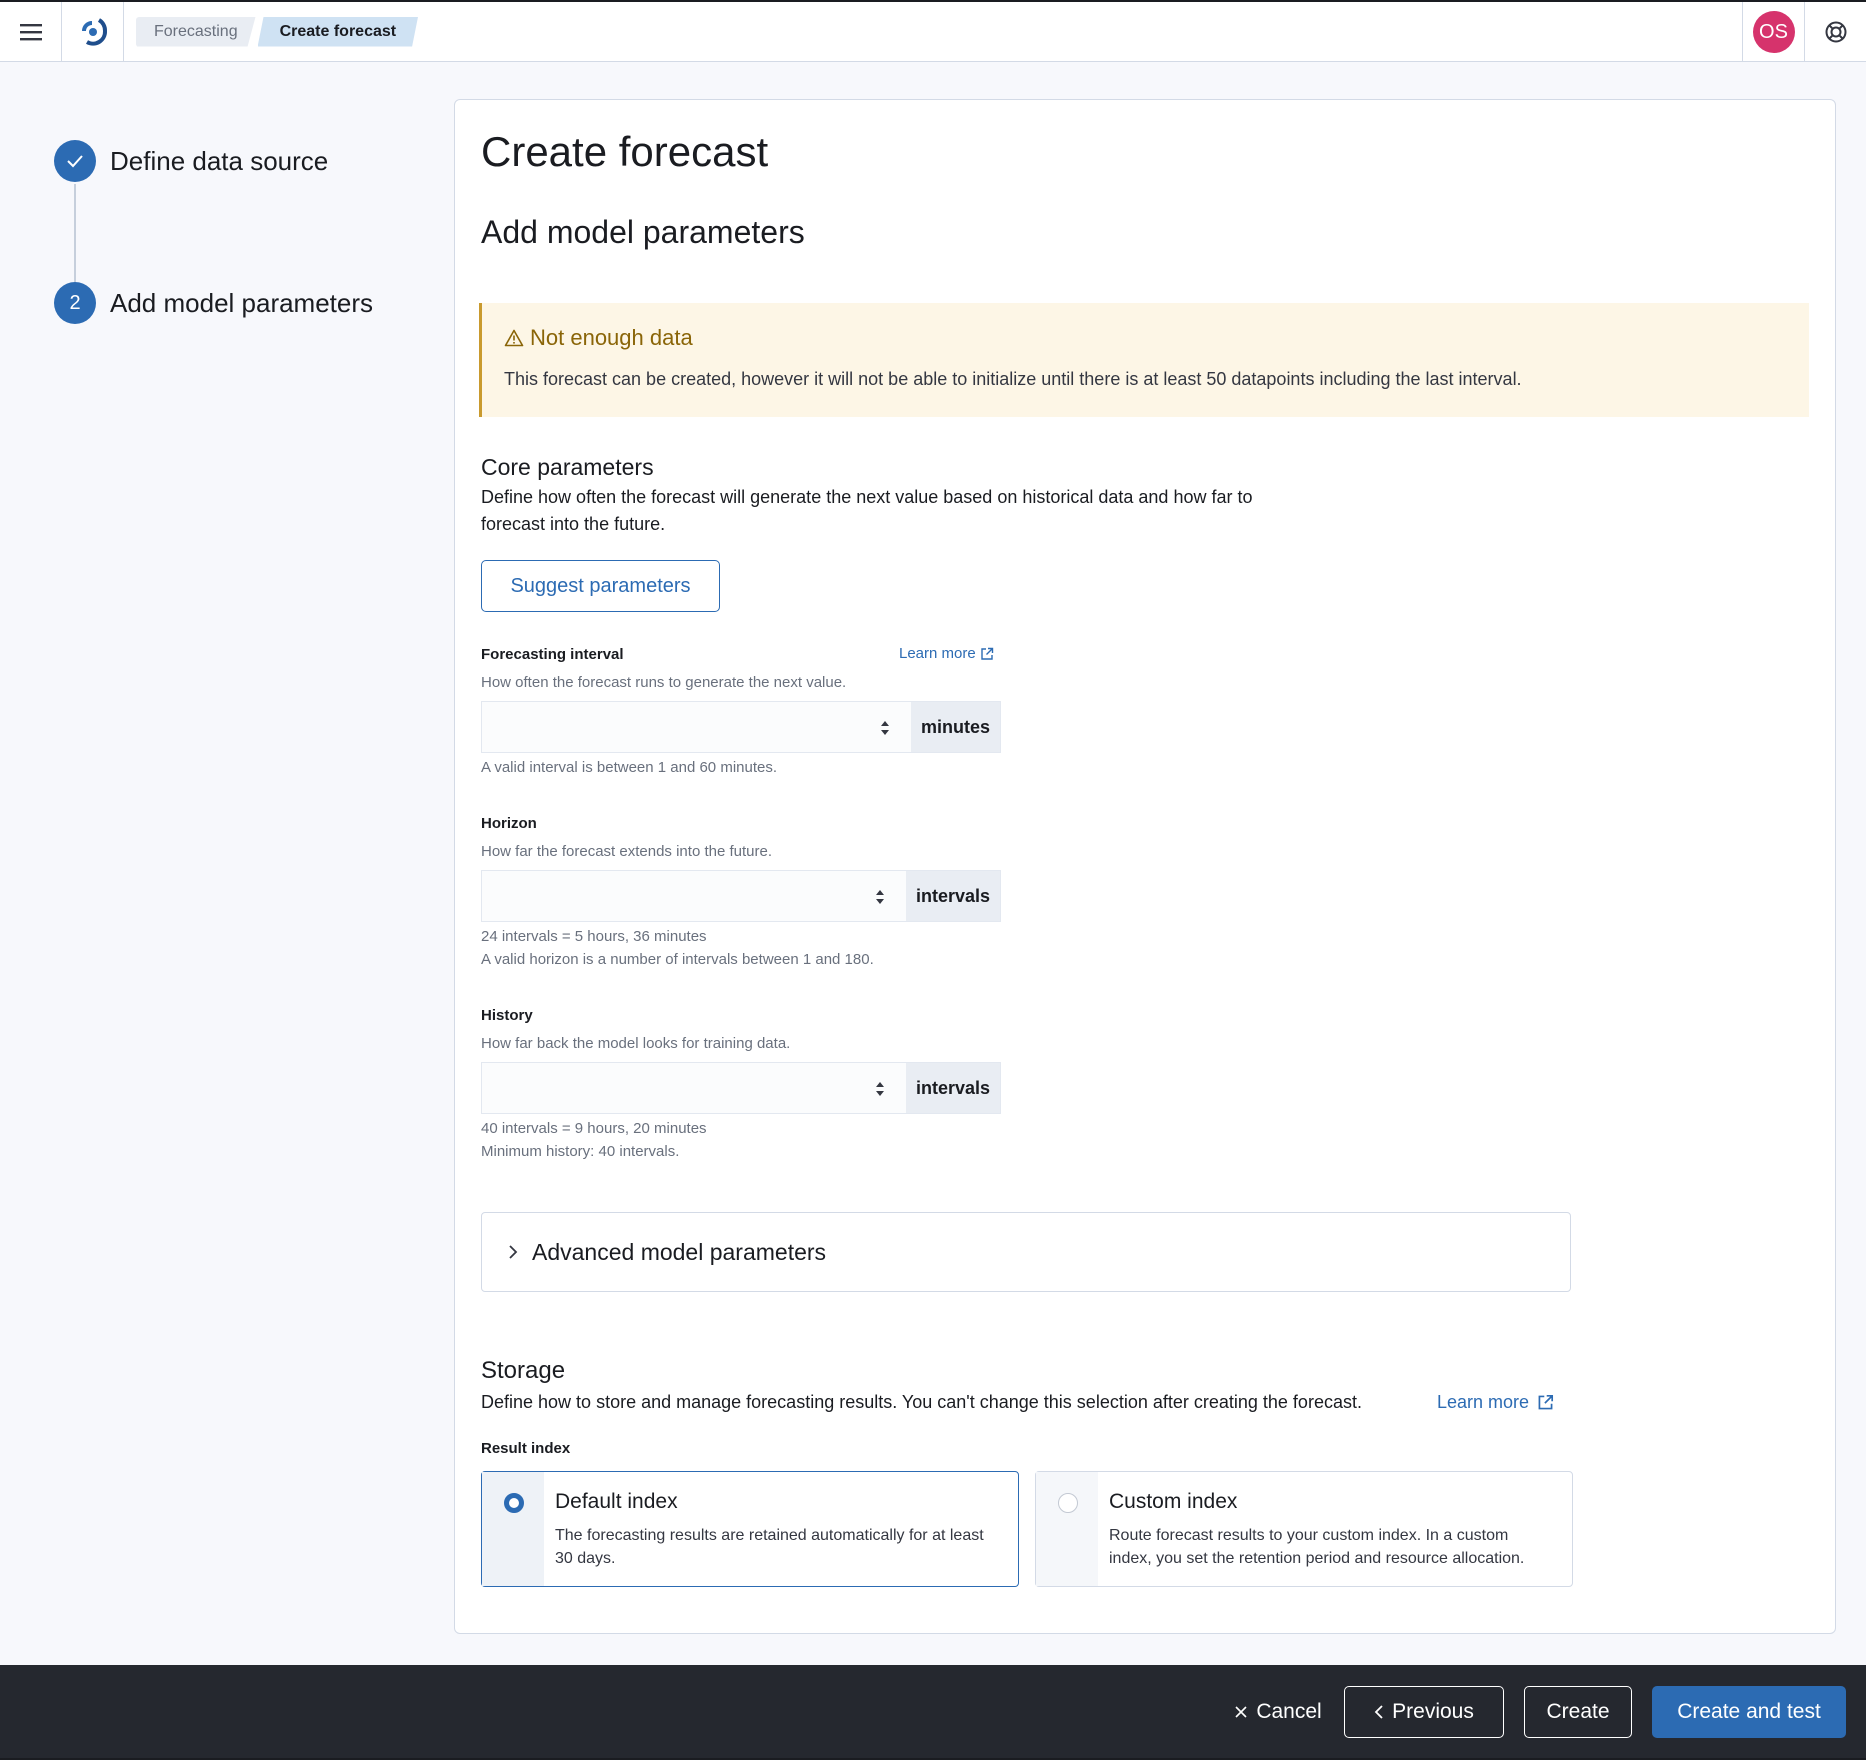 This screenshot has width=1866, height=1760. What do you see at coordinates (523, 1370) in the screenshot?
I see `storage-title: Storage` at bounding box center [523, 1370].